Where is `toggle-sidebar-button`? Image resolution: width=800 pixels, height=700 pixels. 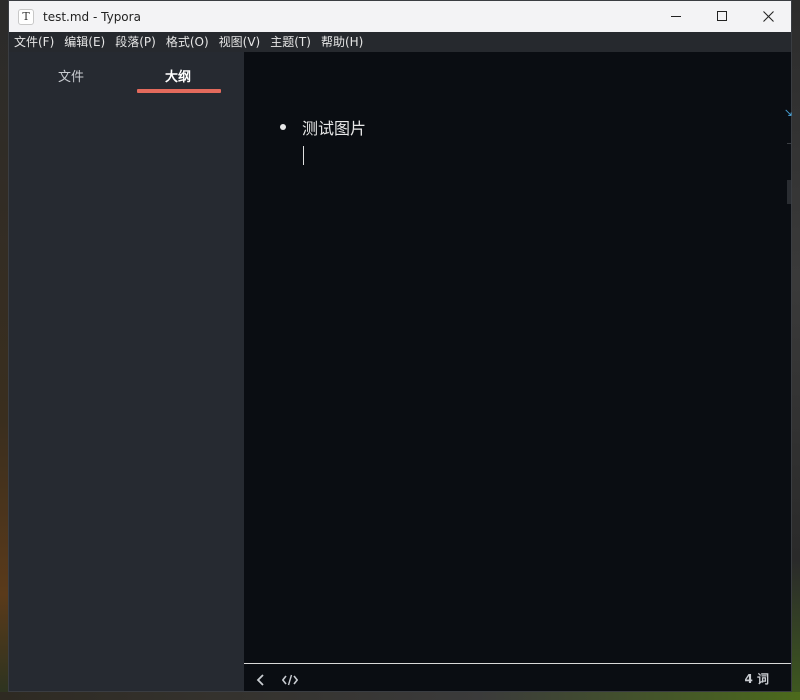
toggle-sidebar-button is located at coordinates (261, 680).